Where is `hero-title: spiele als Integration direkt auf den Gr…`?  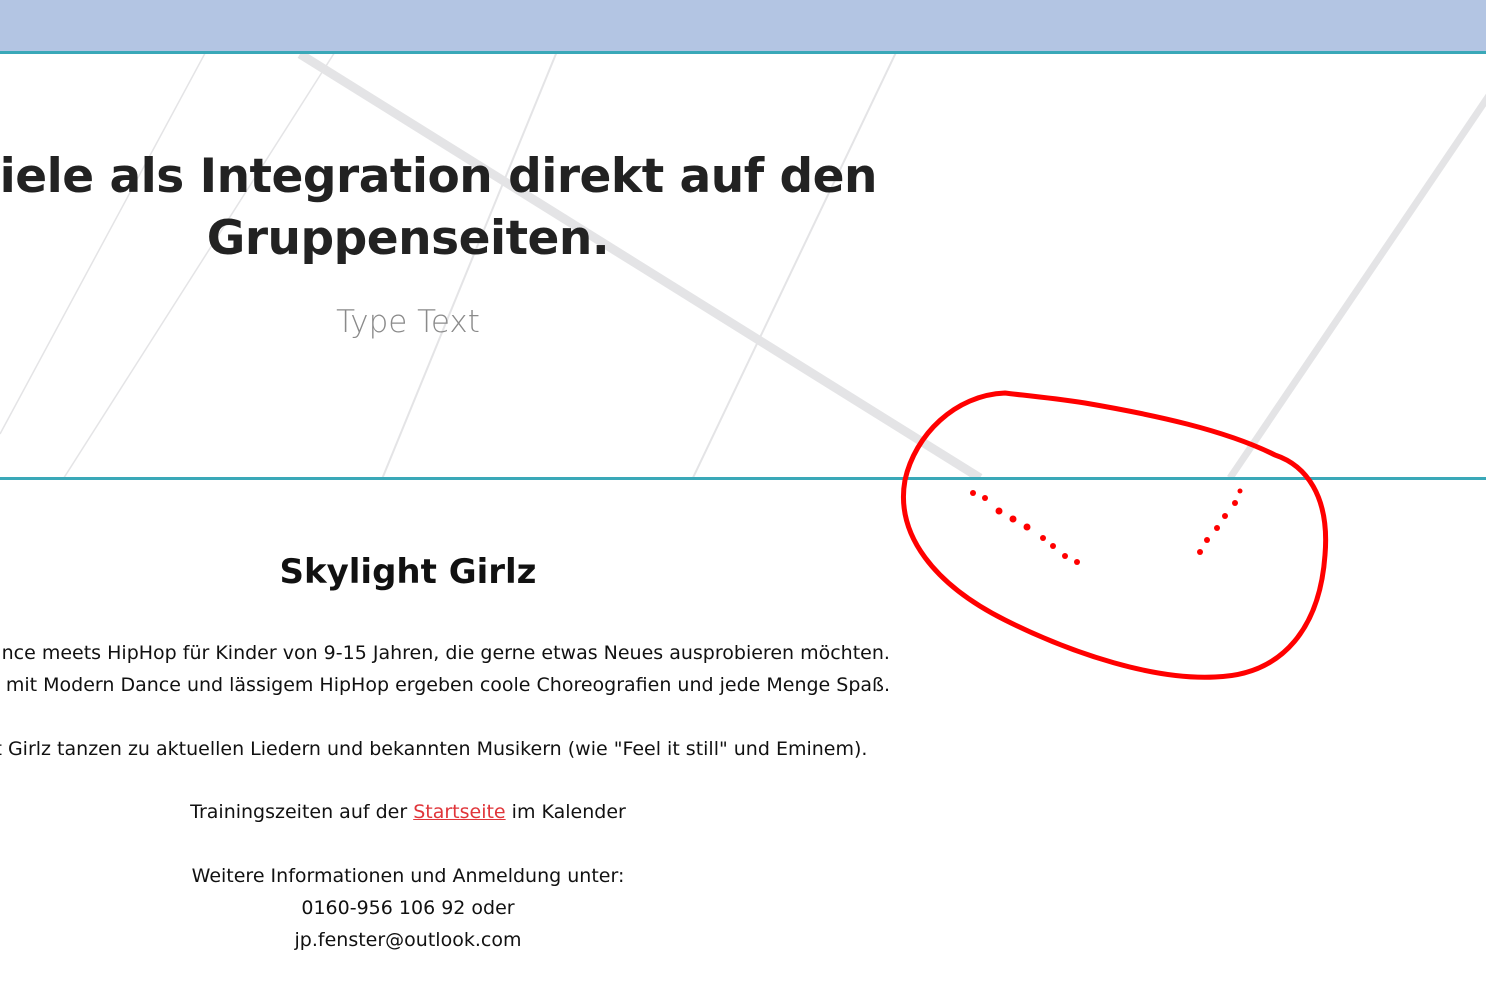
hero-title: spiele als Integration direkt auf den Gr… is located at coordinates (508, 208).